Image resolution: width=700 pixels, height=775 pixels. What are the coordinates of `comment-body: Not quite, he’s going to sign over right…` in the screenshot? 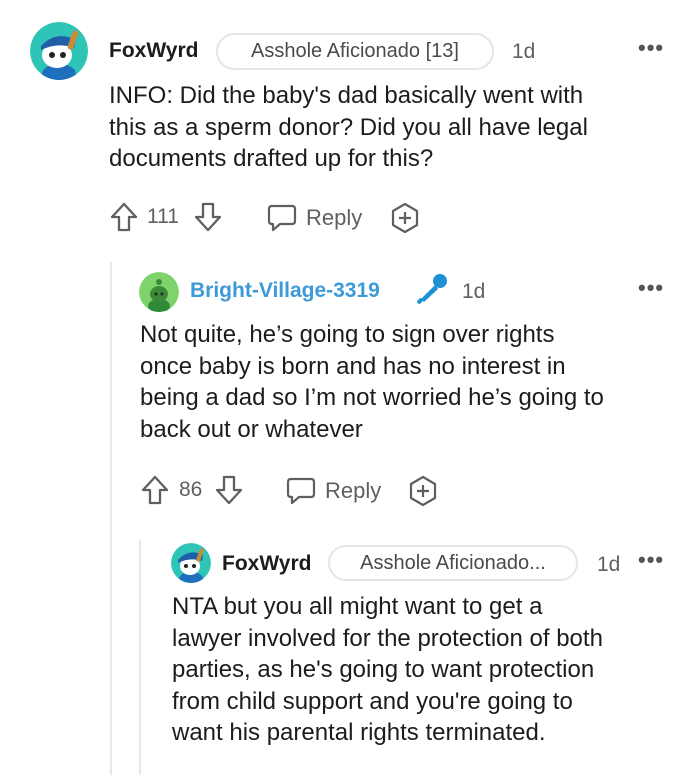 It's located at (412, 382).